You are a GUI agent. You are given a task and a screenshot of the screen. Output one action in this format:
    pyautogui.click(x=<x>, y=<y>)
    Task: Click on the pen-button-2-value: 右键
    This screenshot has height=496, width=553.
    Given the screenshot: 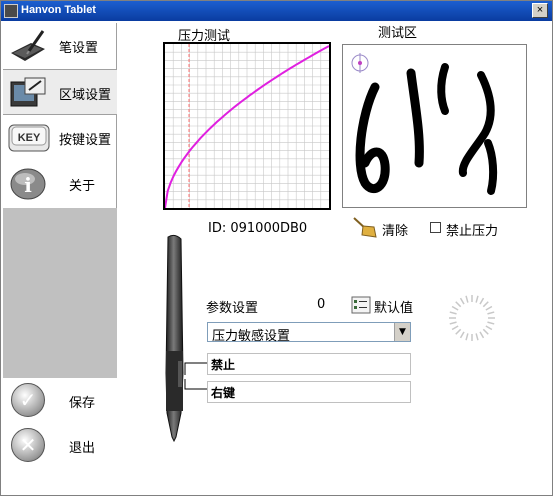 What is the action you would take?
    pyautogui.click(x=223, y=393)
    